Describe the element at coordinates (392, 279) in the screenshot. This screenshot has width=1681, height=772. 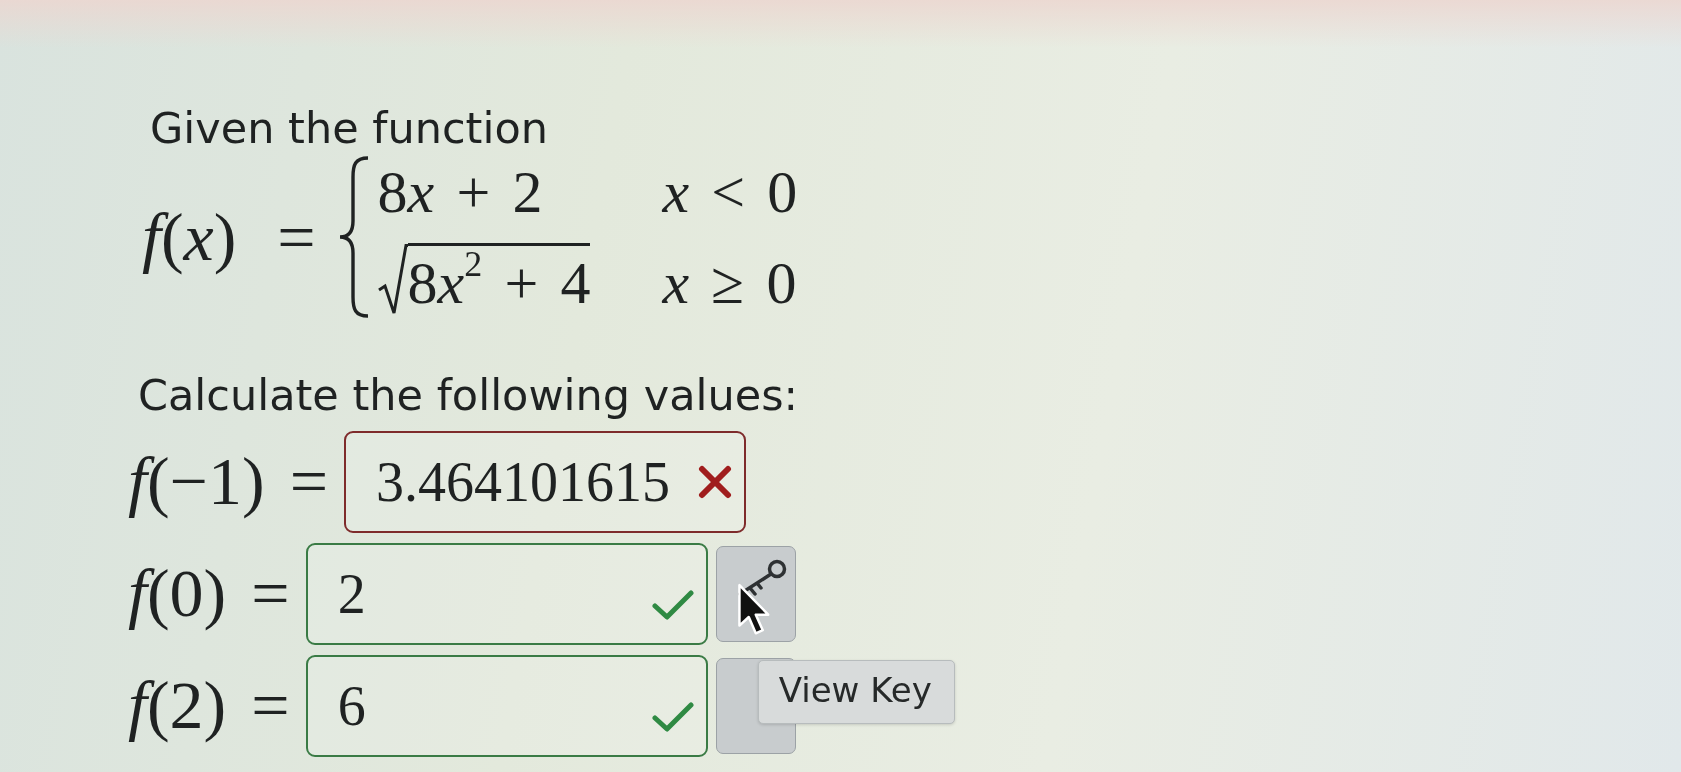
I see `radical-sign-icon` at that location.